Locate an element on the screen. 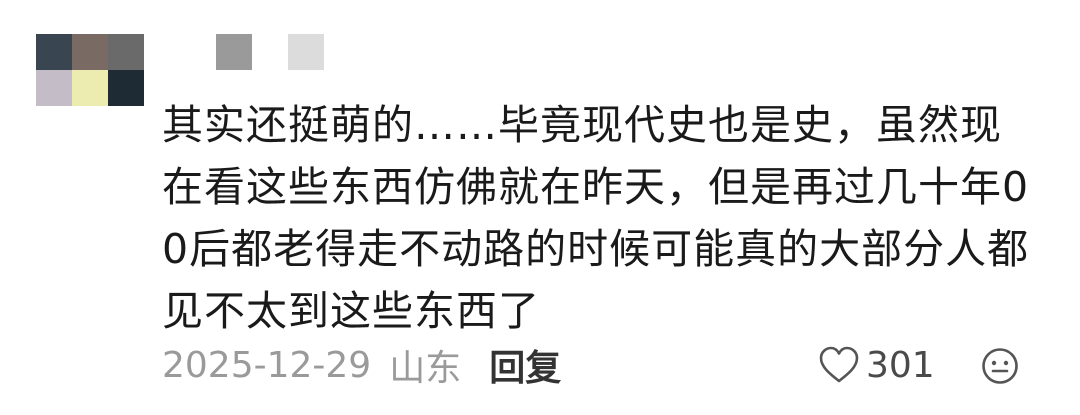 The image size is (1080, 415). heart-outline-icon is located at coordinates (839, 364).